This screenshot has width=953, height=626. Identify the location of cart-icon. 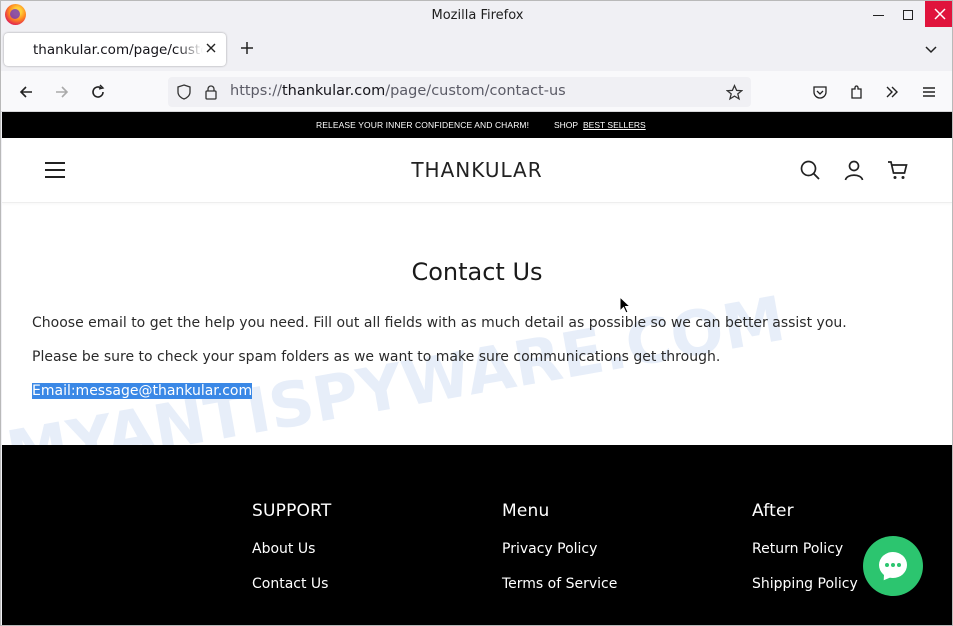
(898, 170).